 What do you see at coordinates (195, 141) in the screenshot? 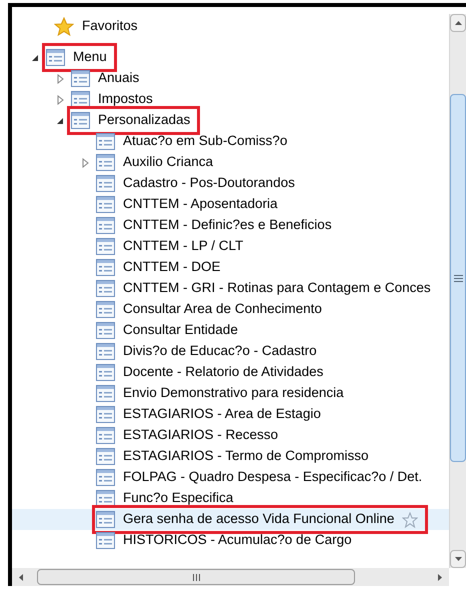
I see `tree-item: Atuac?o em Sub-Comiss?o` at bounding box center [195, 141].